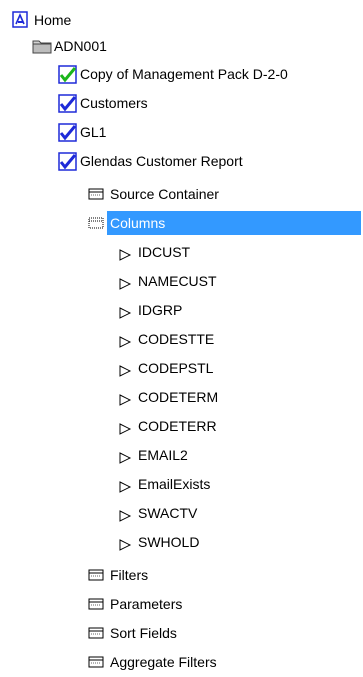 Image resolution: width=363 pixels, height=677 pixels. Describe the element at coordinates (97, 223) in the screenshot. I see `section-dotted-icon` at that location.